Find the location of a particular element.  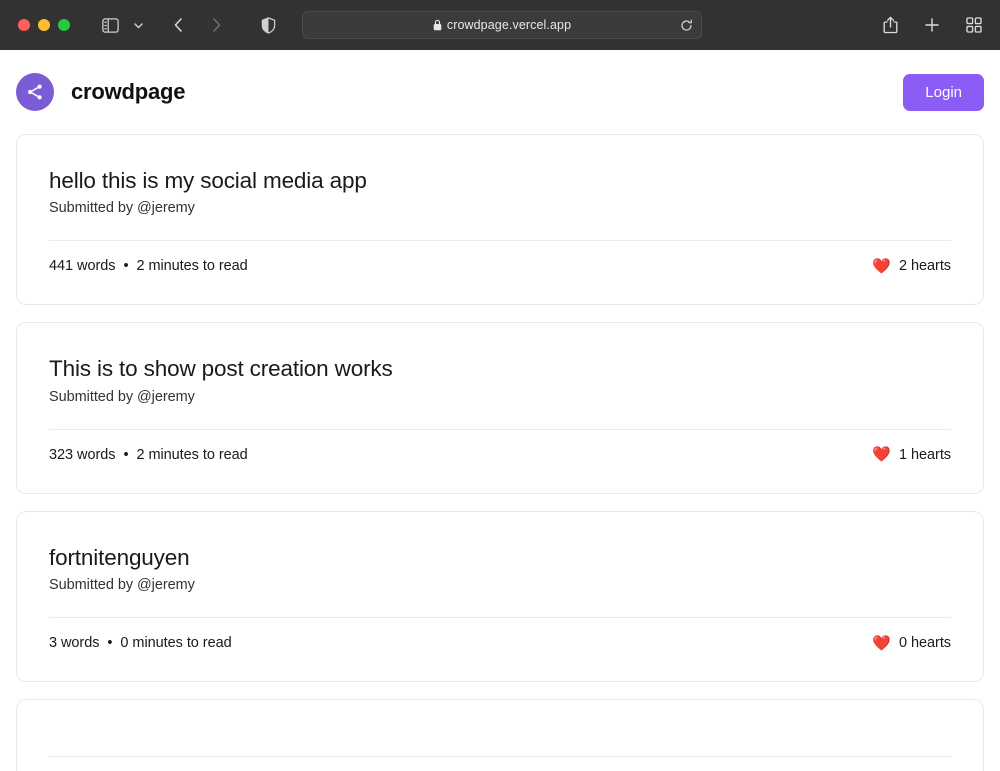

navigation-controls is located at coordinates (197, 25).